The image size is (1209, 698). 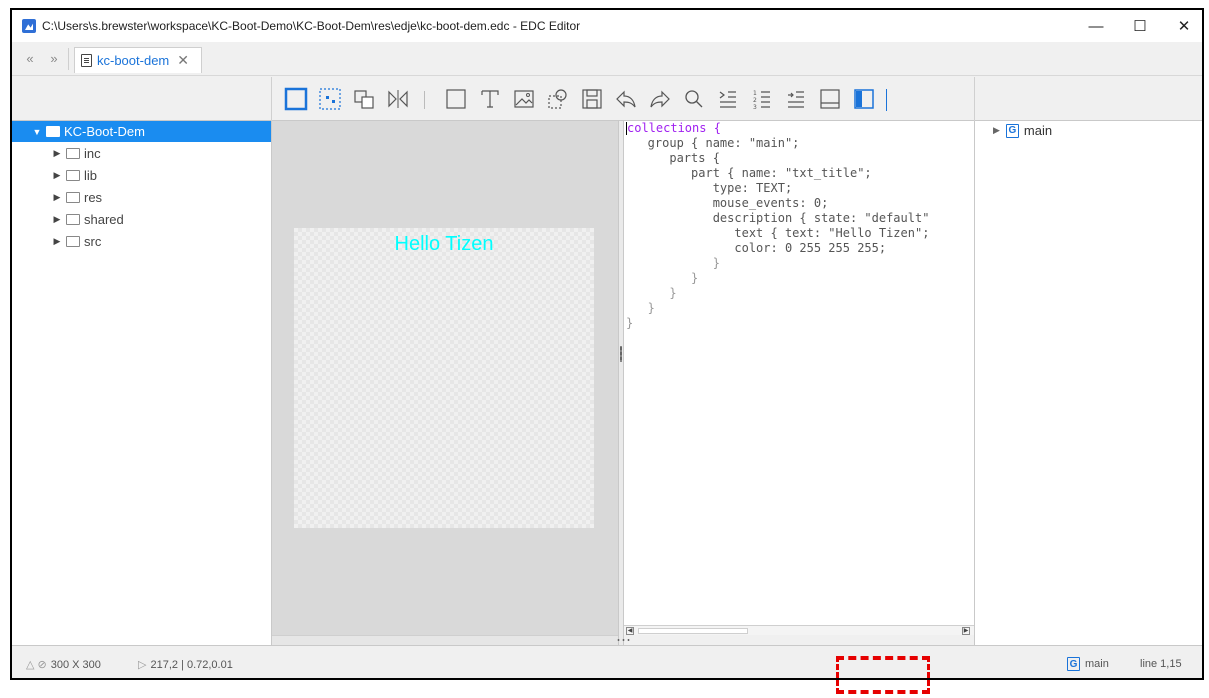 I want to click on text-part-icon, so click(x=490, y=99).